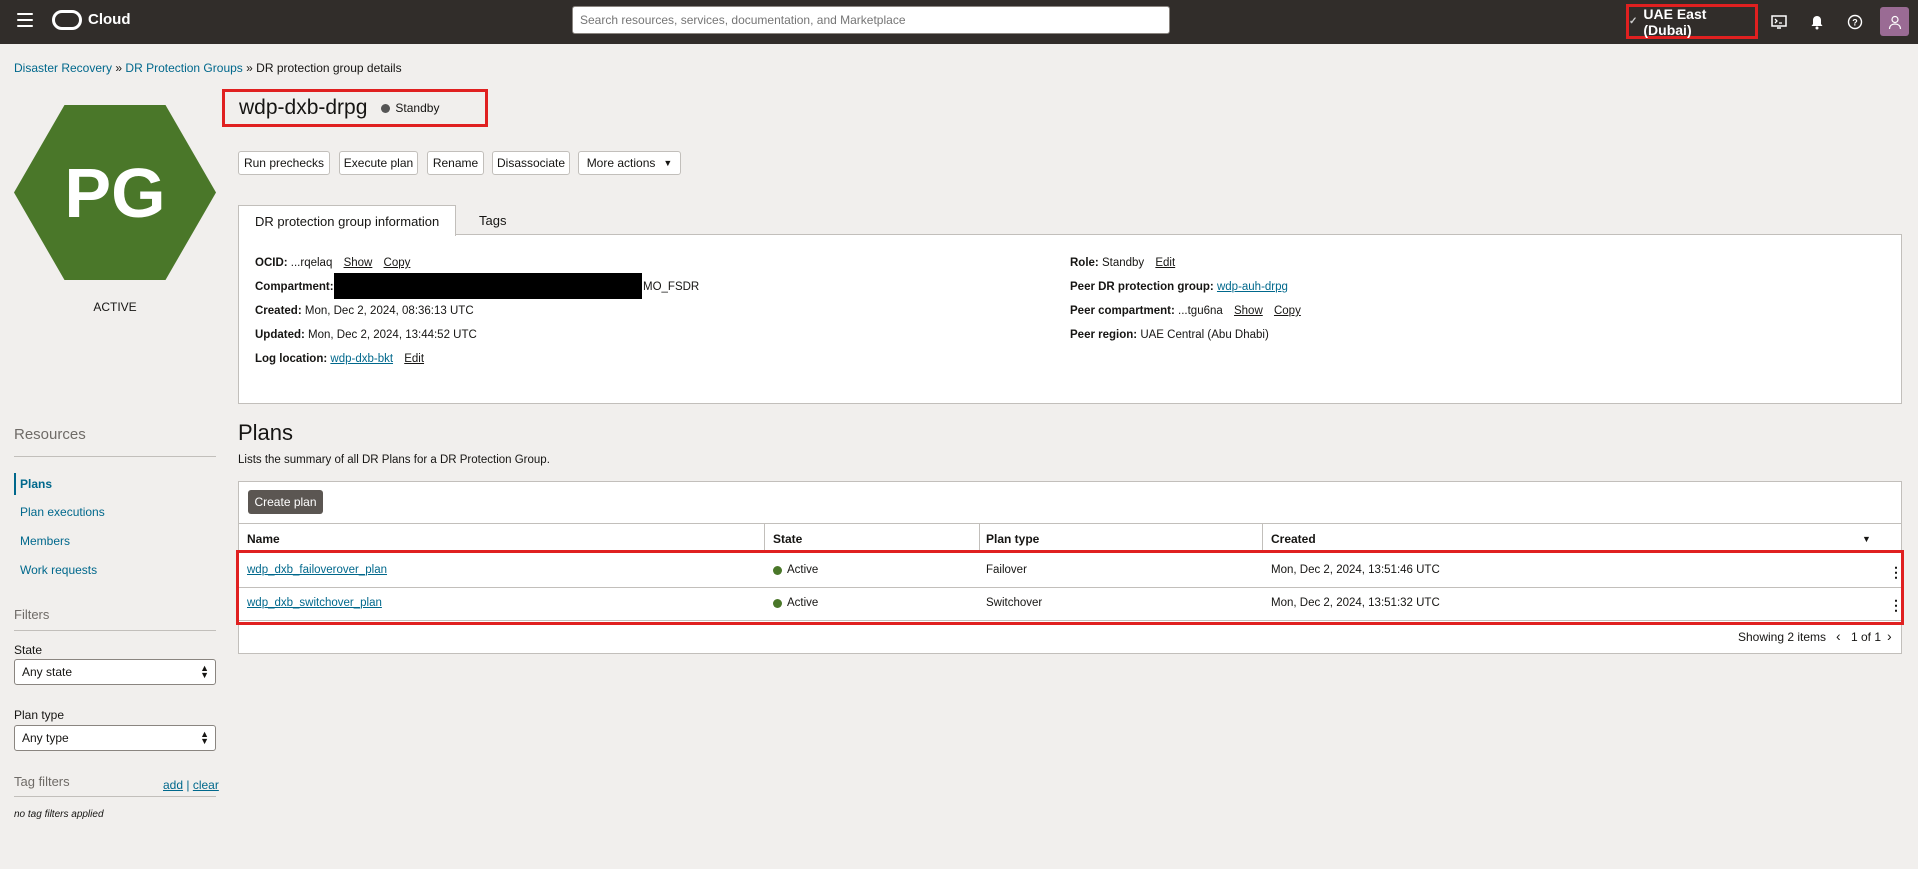  What do you see at coordinates (1122, 311) in the screenshot?
I see `peer-compartment-label: Peer compartment:` at bounding box center [1122, 311].